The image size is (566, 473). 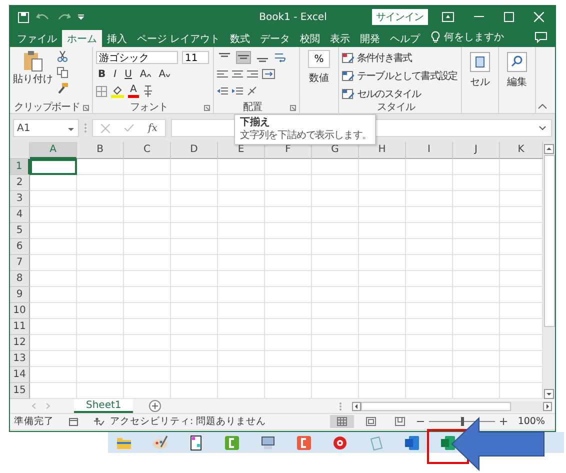 I want to click on group-label: フォント, so click(x=149, y=107).